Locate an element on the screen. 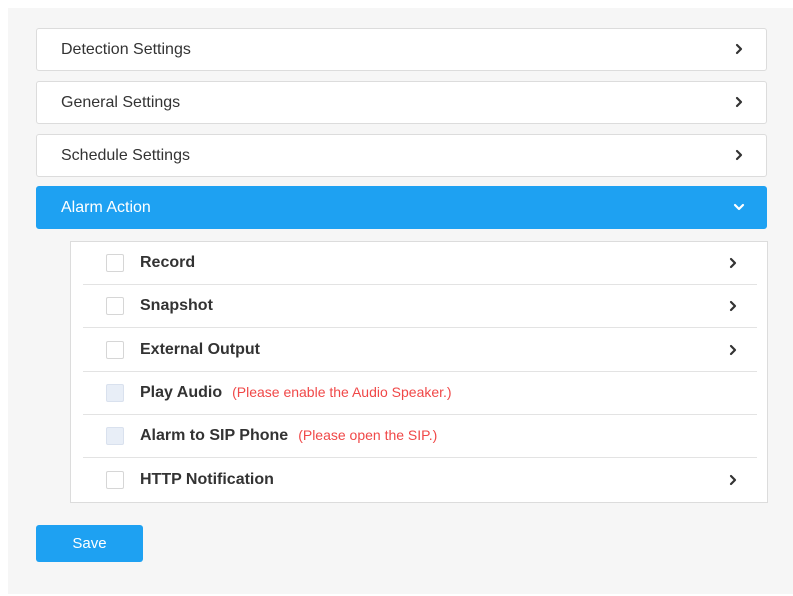  section-label: General Settings is located at coordinates (121, 102).